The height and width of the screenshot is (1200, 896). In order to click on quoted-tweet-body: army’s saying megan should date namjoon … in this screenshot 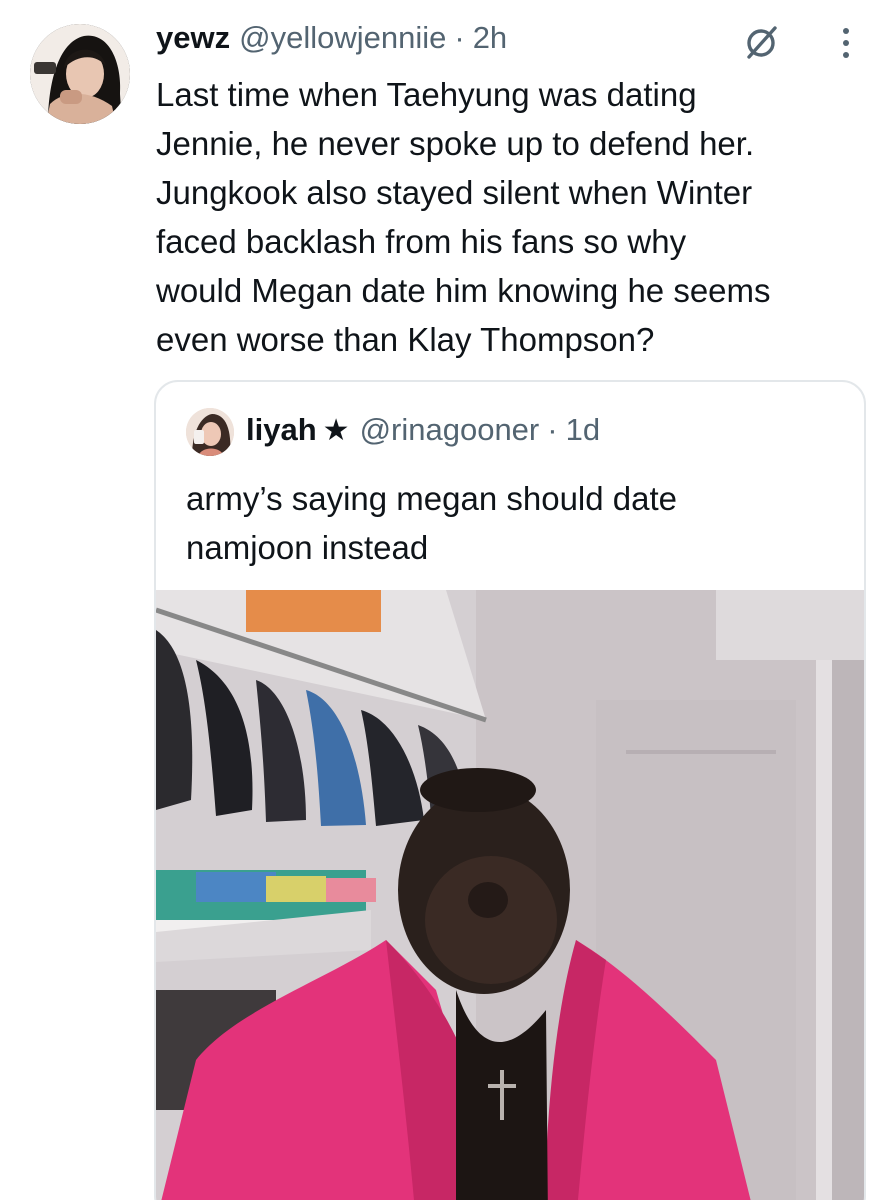, I will do `click(516, 523)`.